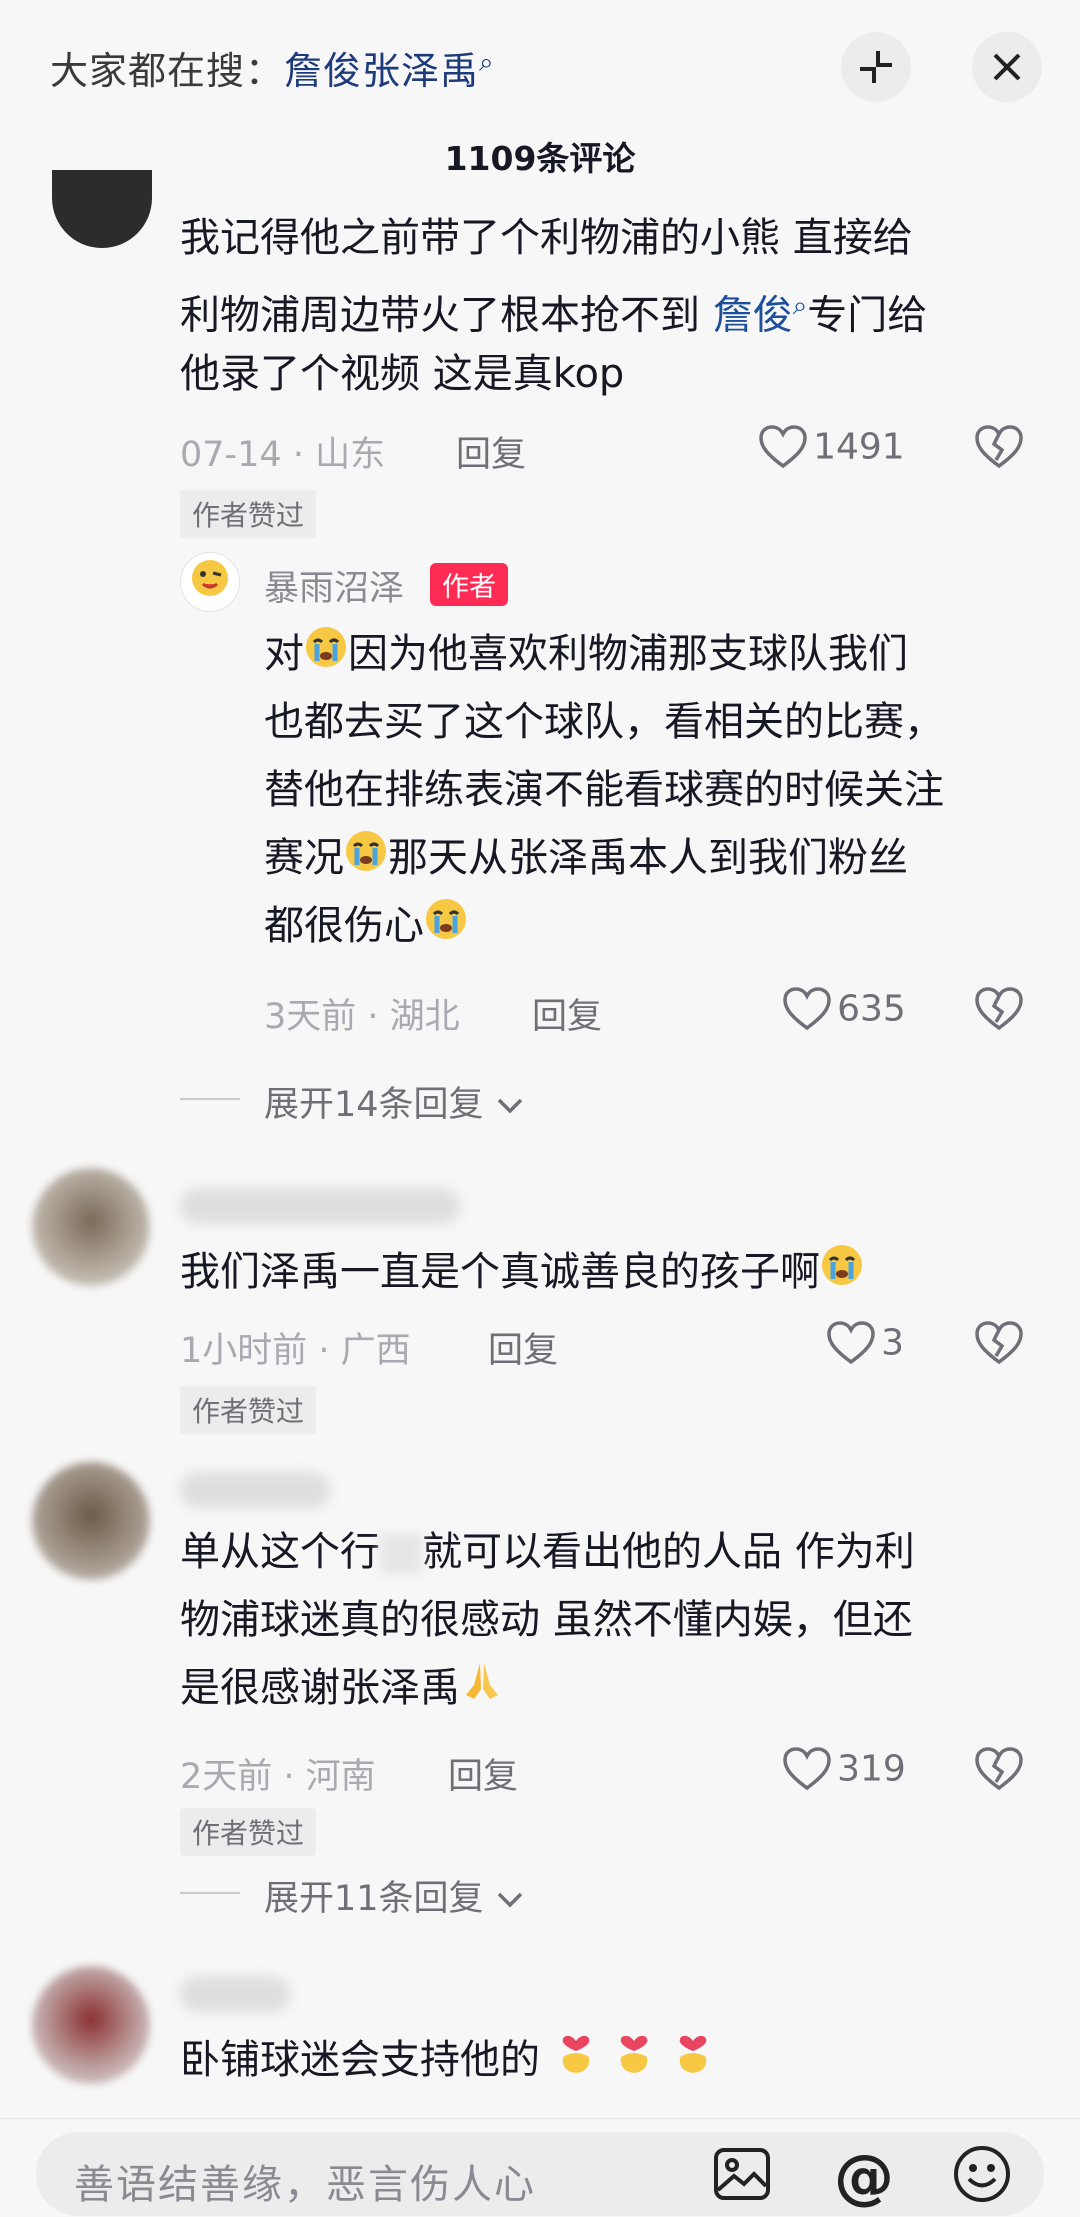  I want to click on like-count: 319, so click(871, 1769).